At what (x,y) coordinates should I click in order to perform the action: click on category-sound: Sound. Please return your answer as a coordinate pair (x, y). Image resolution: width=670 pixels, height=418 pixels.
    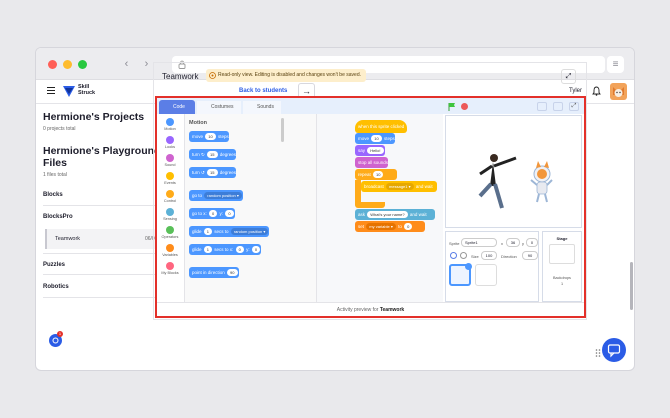
    Looking at the image, I should click on (170, 160).